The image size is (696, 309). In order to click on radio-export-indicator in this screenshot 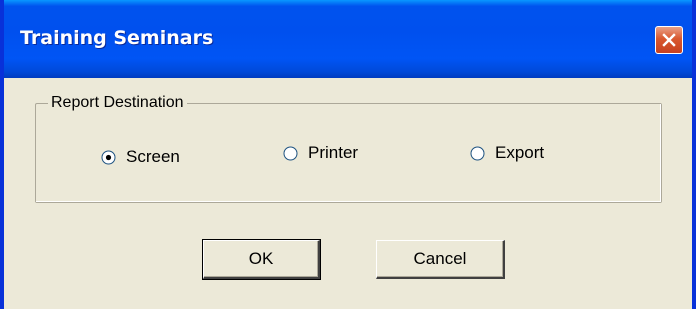, I will do `click(477, 153)`.